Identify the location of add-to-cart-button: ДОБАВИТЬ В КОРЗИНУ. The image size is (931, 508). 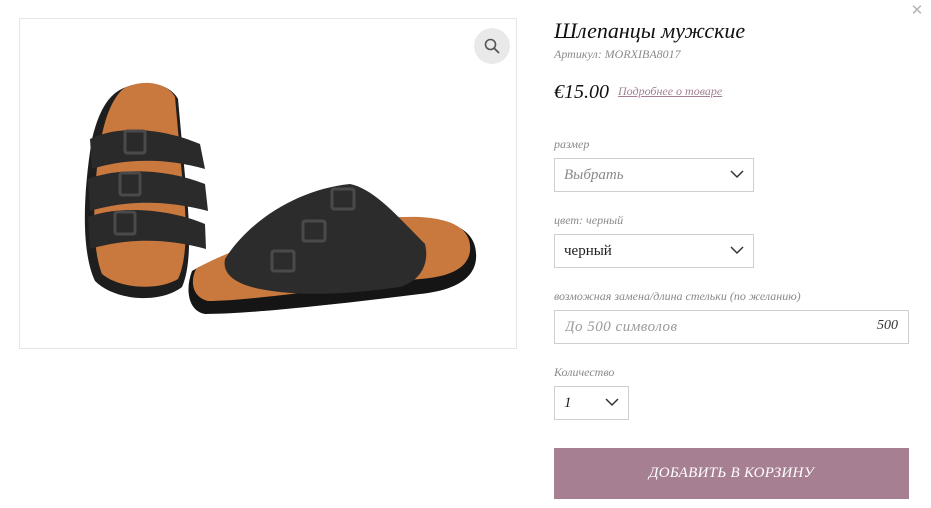
(731, 473).